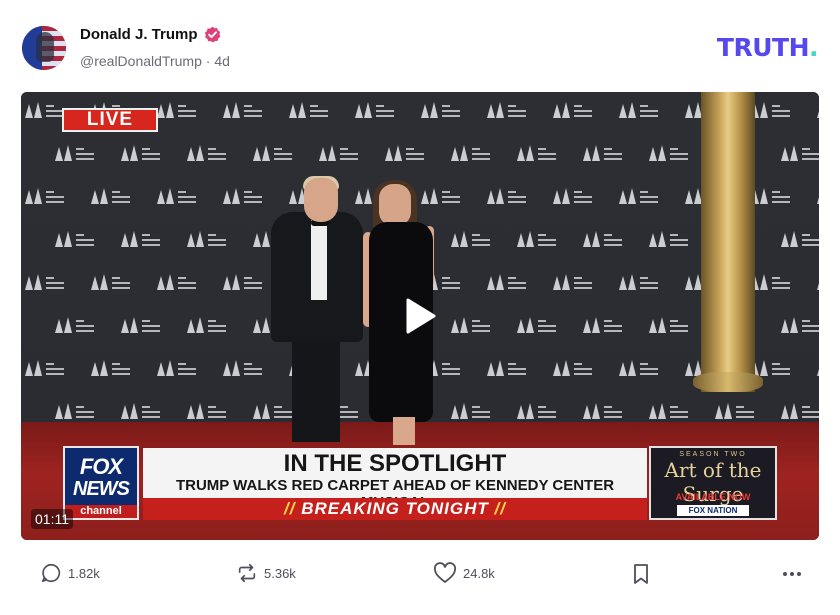 The image size is (840, 615). Describe the element at coordinates (479, 573) in the screenshot. I see `like-count: 24.8k` at that location.